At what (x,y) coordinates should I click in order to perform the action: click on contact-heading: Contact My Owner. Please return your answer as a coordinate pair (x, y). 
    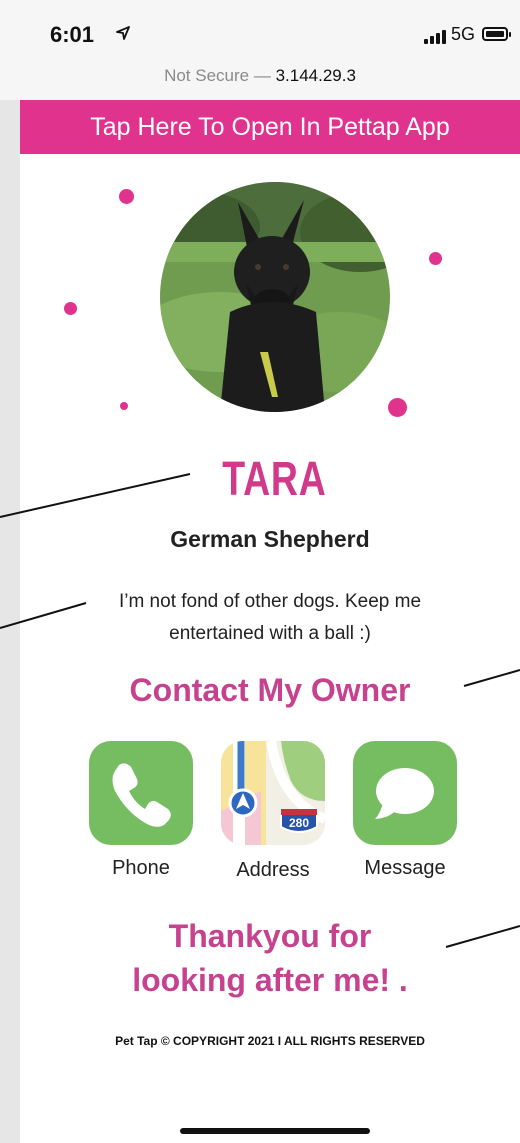
    Looking at the image, I should click on (270, 690).